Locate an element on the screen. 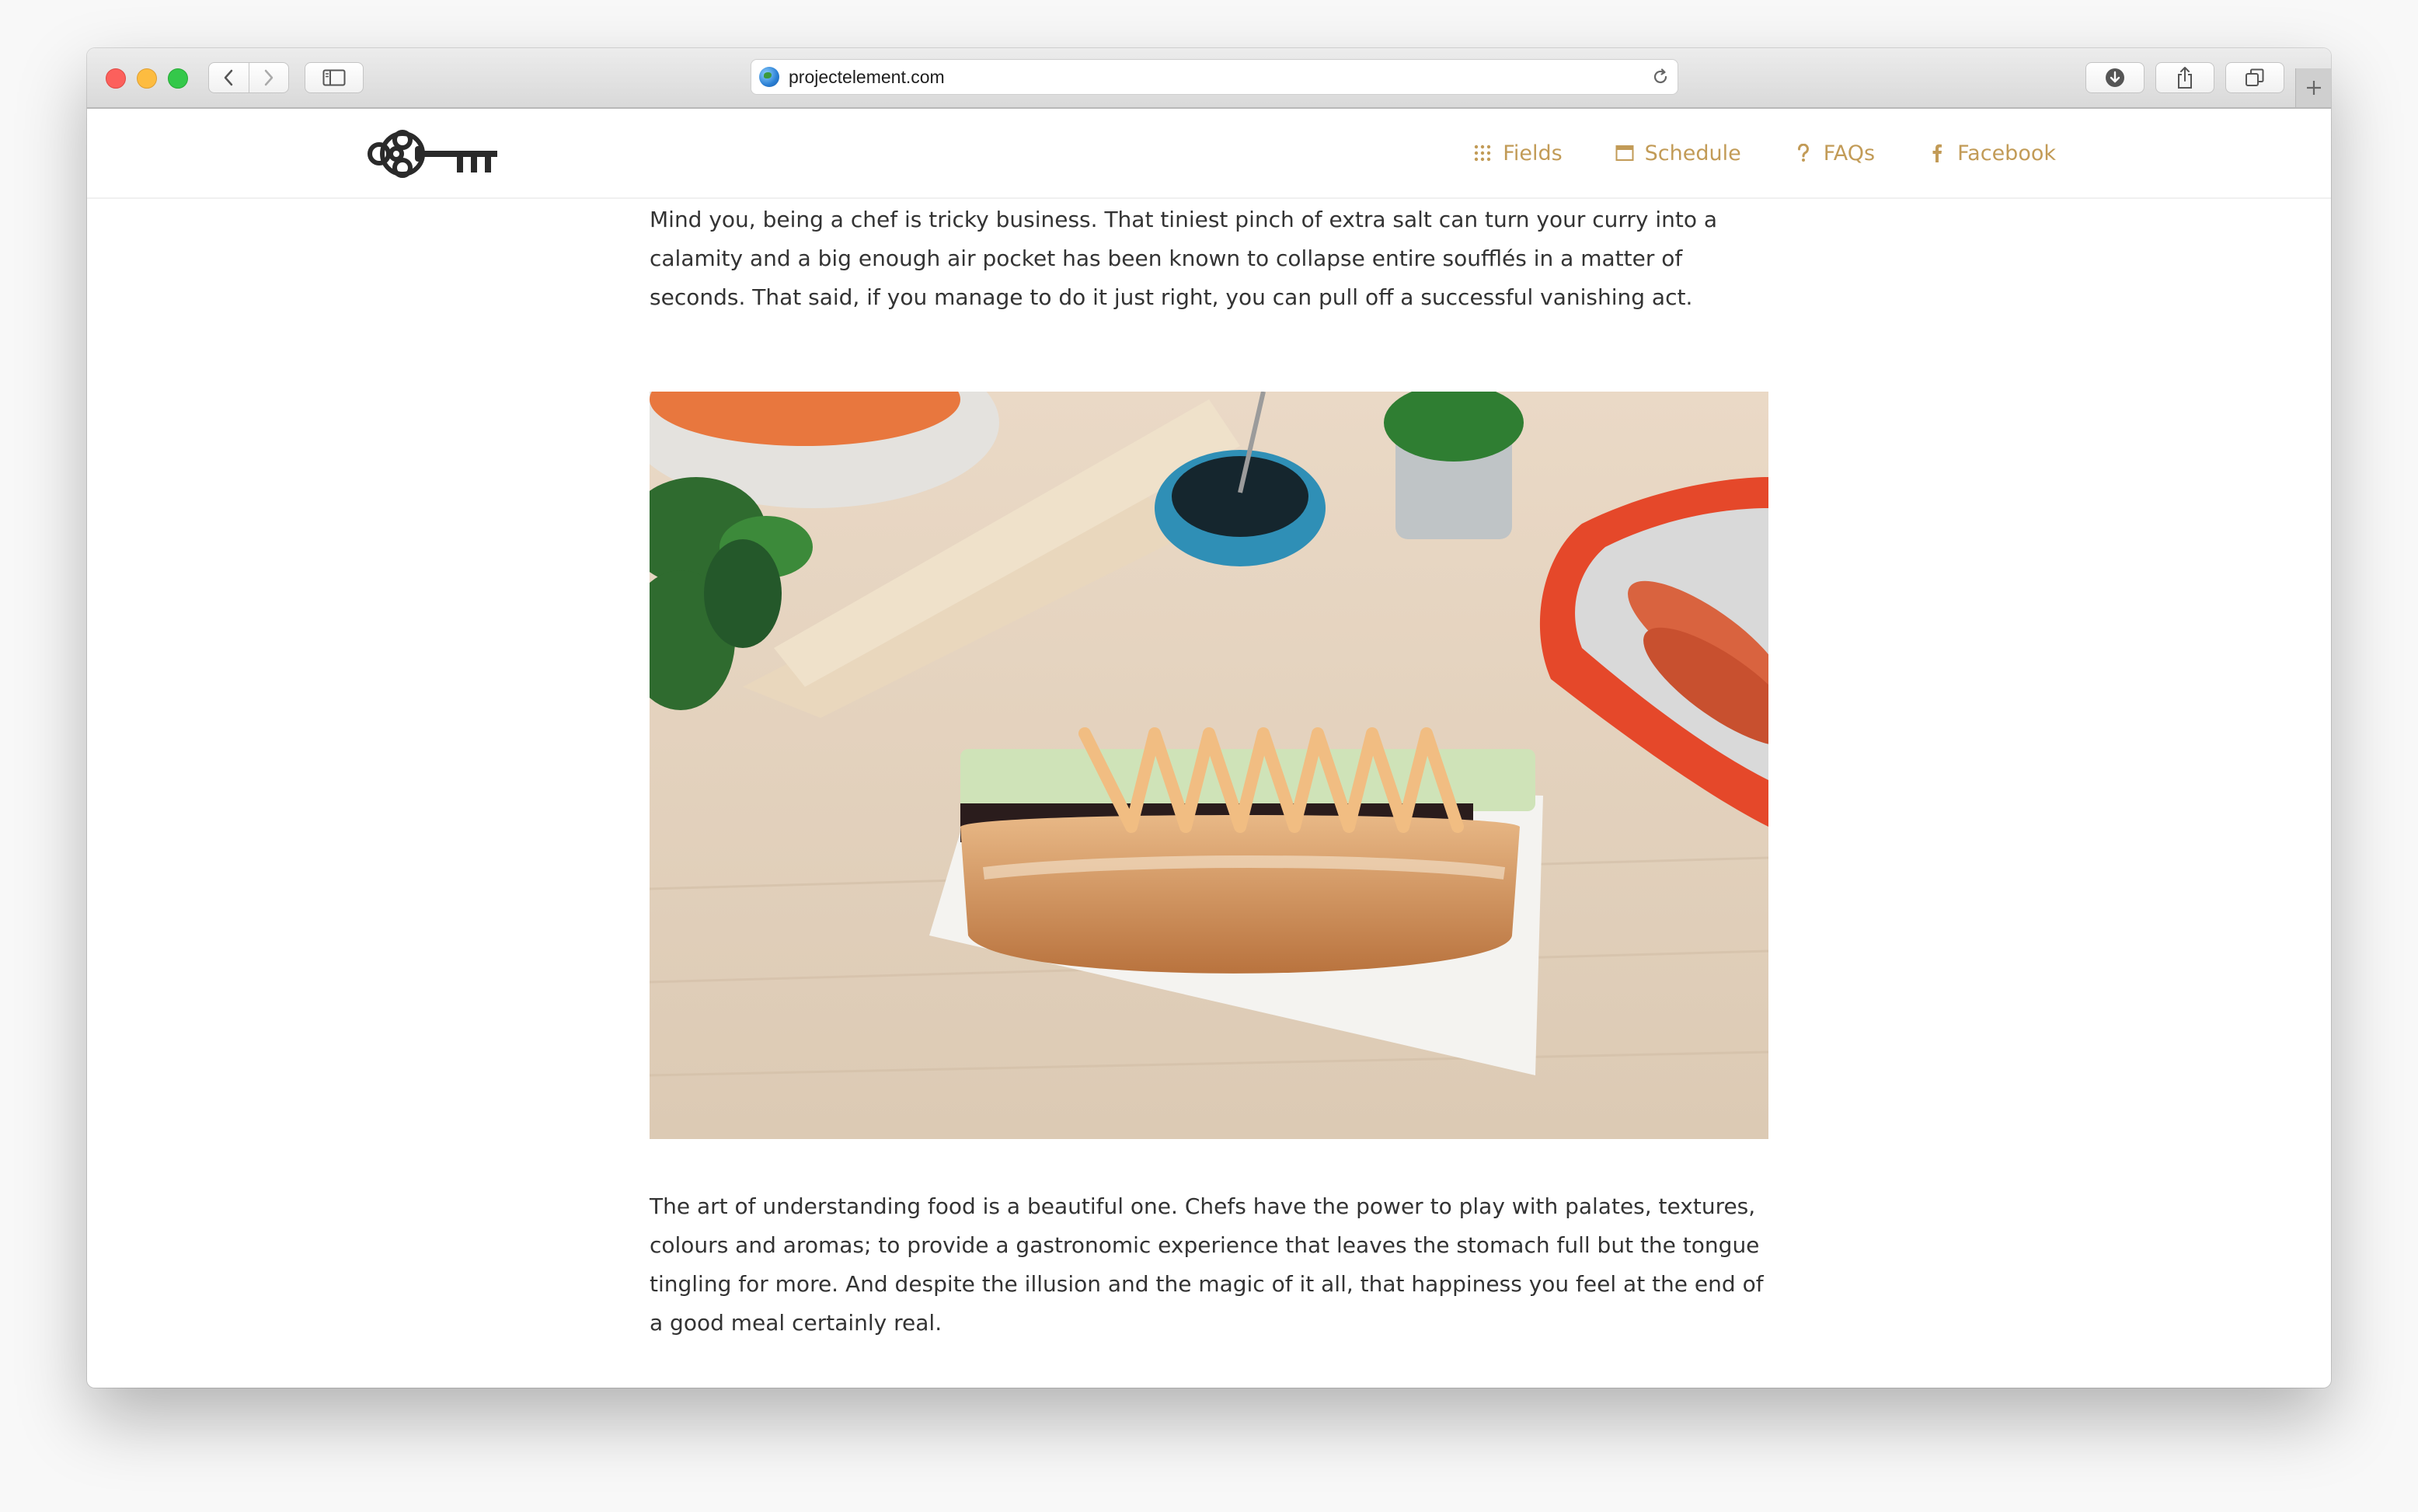 Image resolution: width=2418 pixels, height=1512 pixels. globe-icon is located at coordinates (769, 77).